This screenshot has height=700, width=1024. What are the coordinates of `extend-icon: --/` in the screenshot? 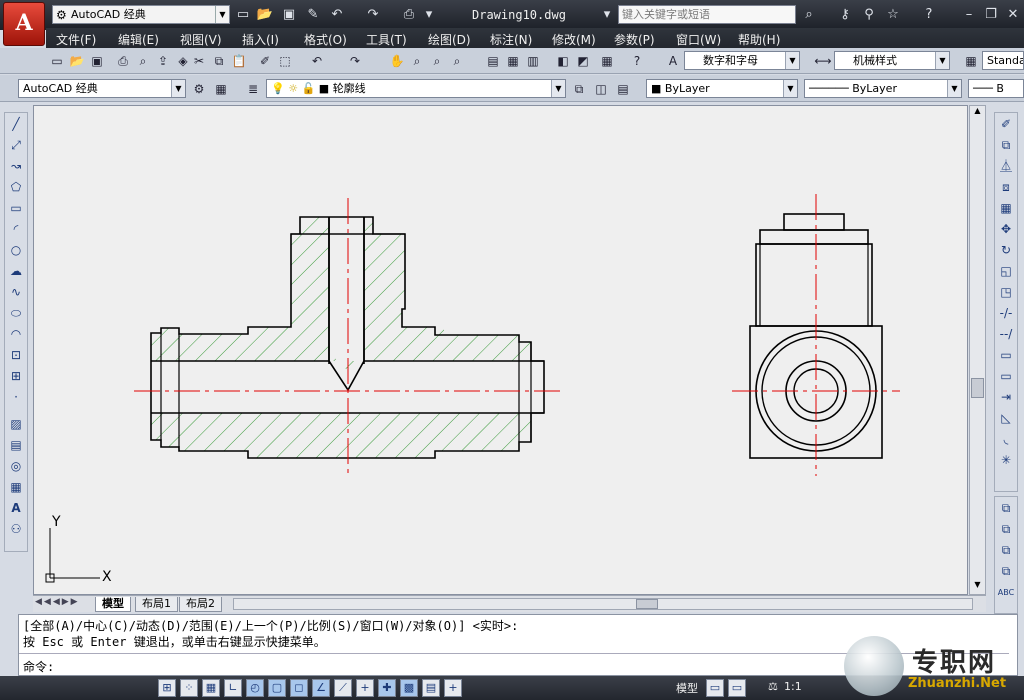 It's located at (1006, 334).